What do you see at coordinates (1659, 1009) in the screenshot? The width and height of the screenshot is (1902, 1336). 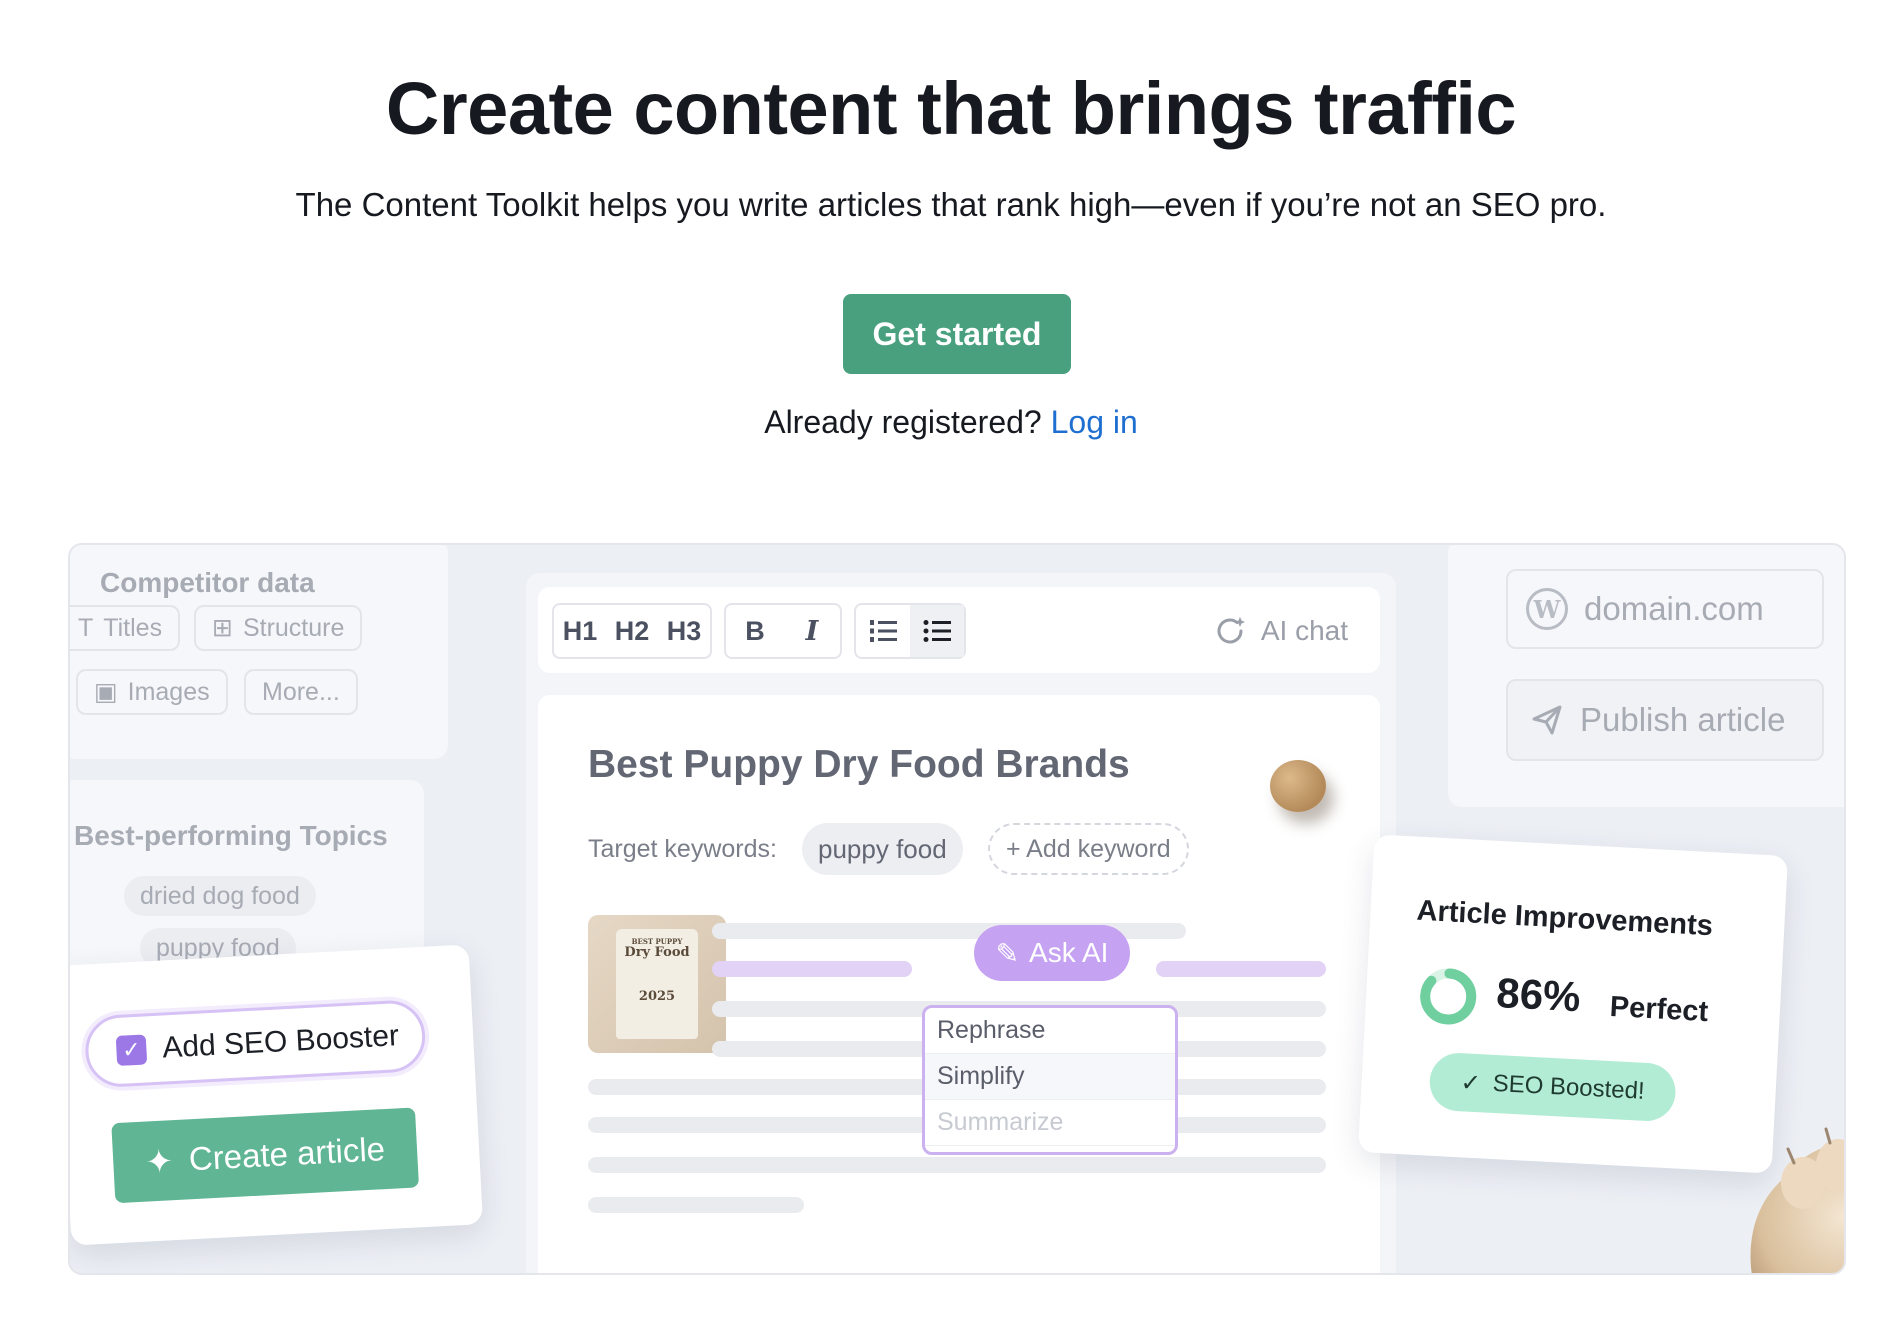 I see `score-status: Perfect` at bounding box center [1659, 1009].